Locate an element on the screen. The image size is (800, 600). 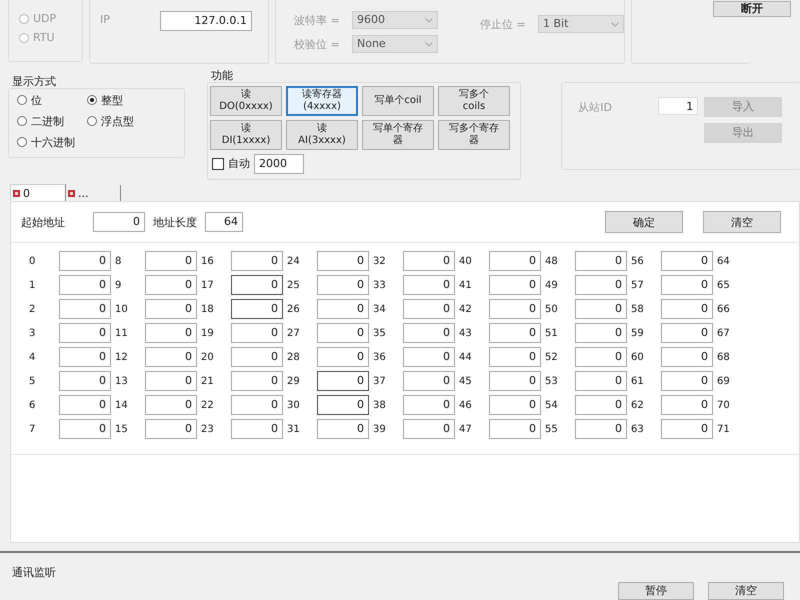
monitor-button: 清空 is located at coordinates (746, 591).